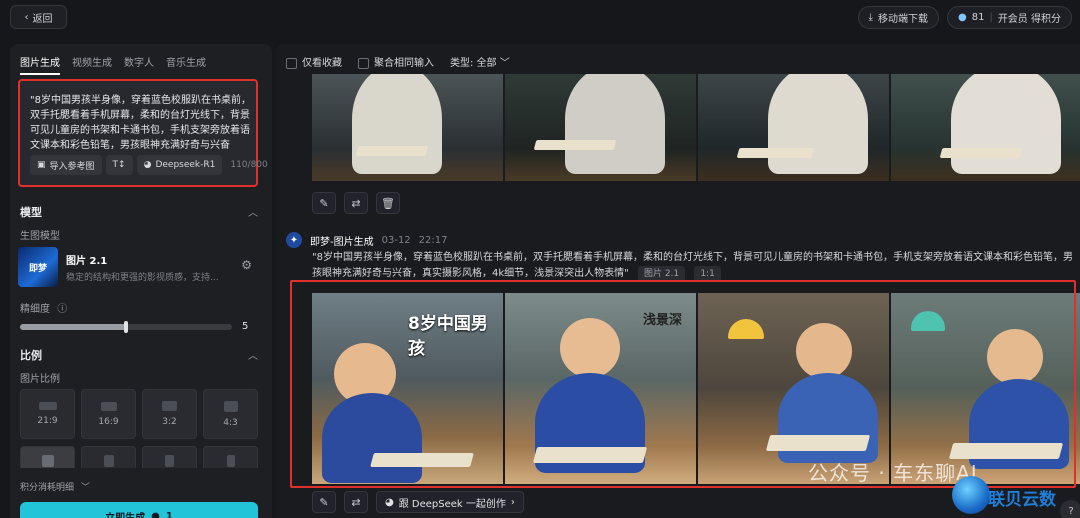 Image resolution: width=1080 pixels, height=518 pixels. I want to click on detail-slider-handle, so click(126, 327).